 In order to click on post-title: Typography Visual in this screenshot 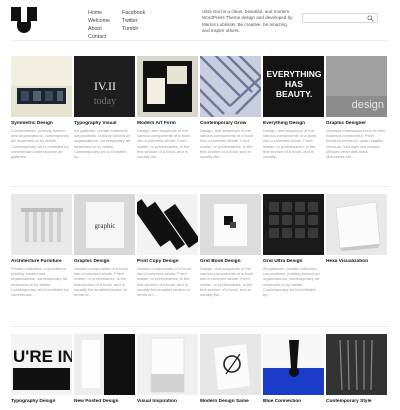, I will do `click(104, 124)`.